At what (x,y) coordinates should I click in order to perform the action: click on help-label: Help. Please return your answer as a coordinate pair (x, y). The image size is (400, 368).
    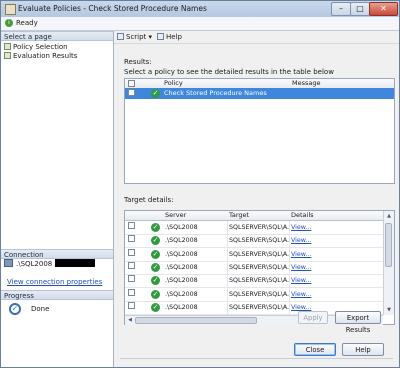
    Looking at the image, I should click on (174, 37).